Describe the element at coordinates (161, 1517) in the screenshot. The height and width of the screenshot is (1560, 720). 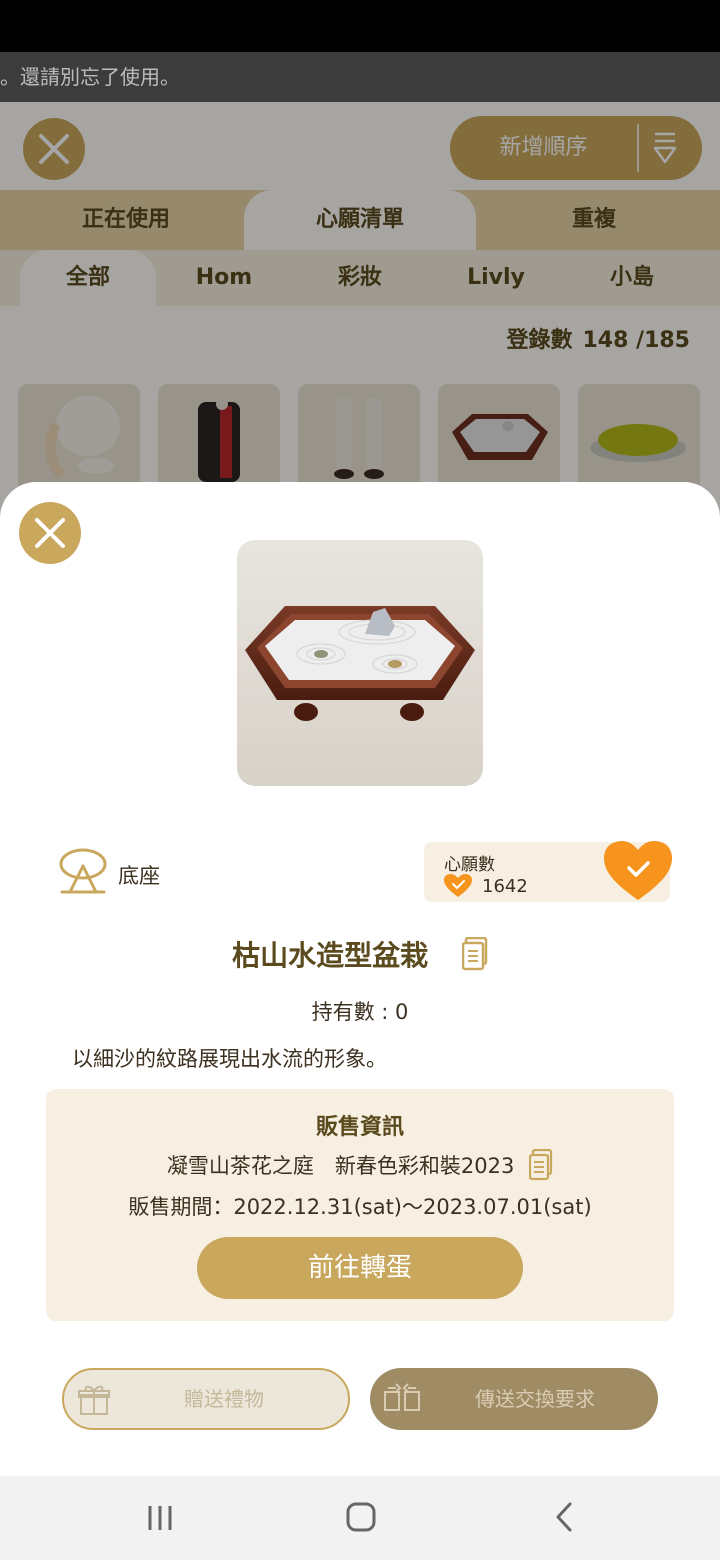
I see `recent-apps-icon` at that location.